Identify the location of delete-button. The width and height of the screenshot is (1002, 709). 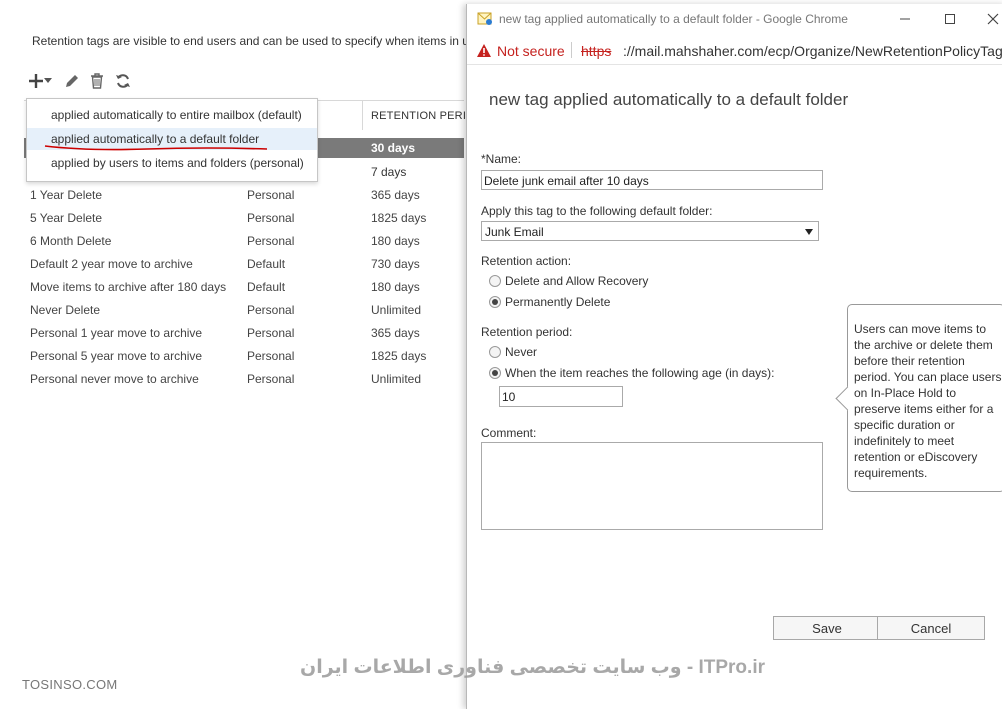
(97, 81).